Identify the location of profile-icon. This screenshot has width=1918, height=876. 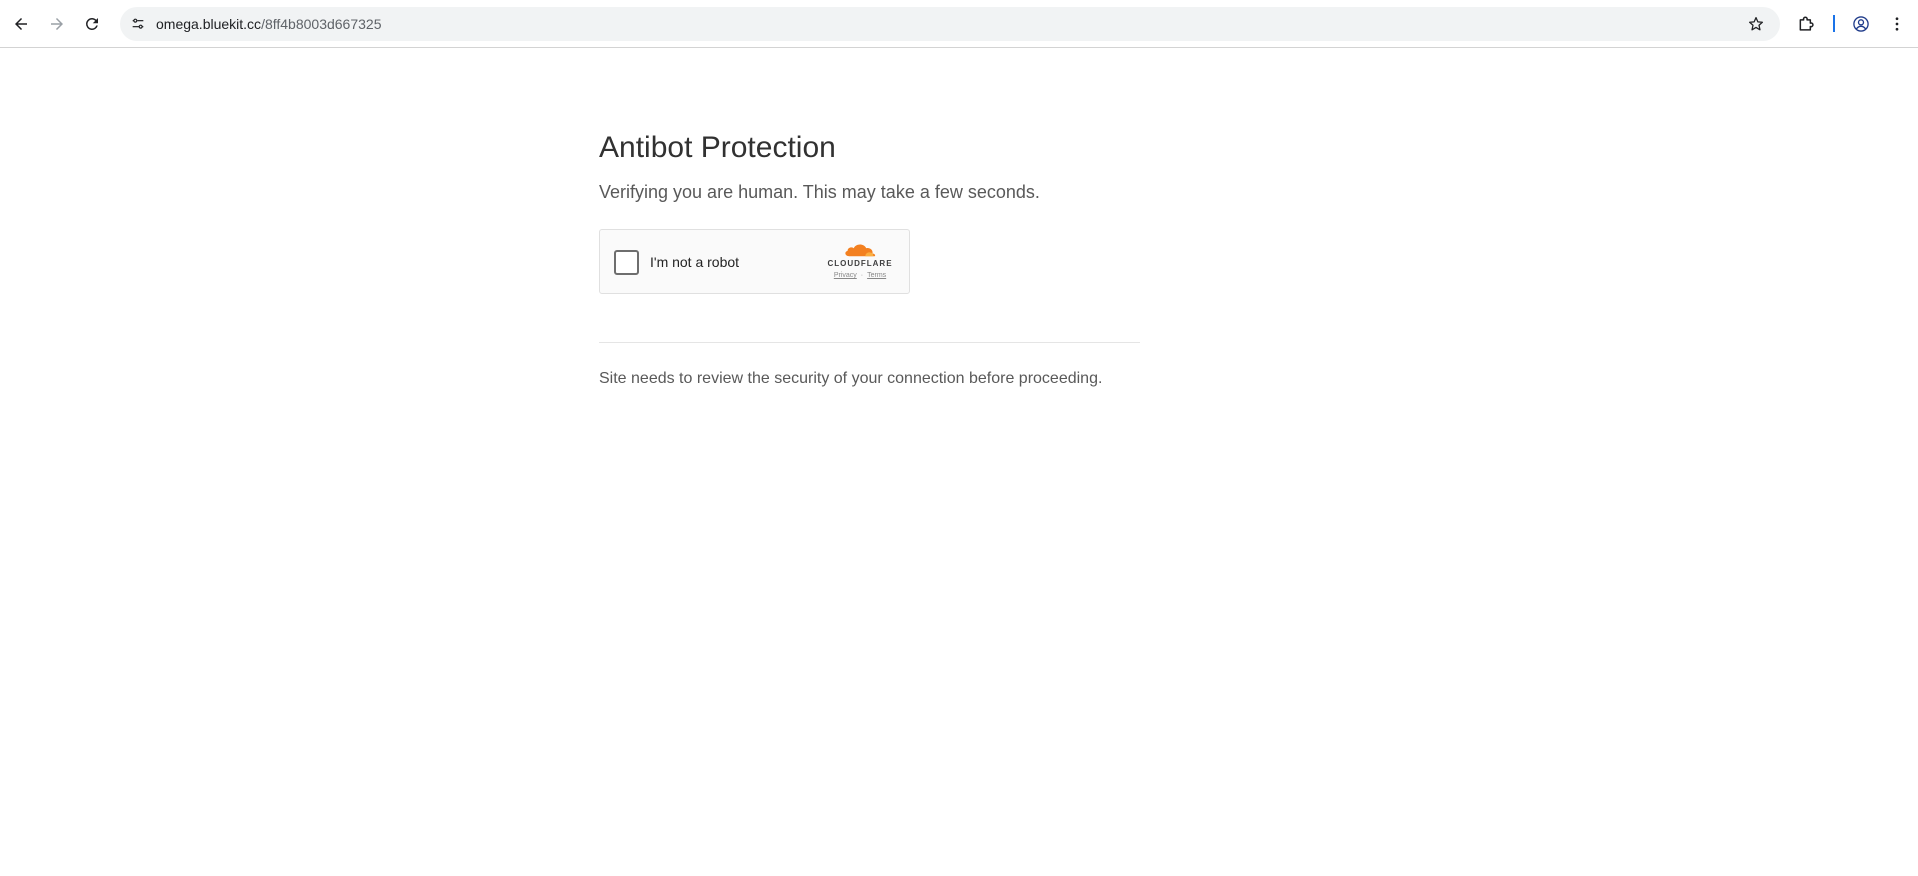
(1861, 24).